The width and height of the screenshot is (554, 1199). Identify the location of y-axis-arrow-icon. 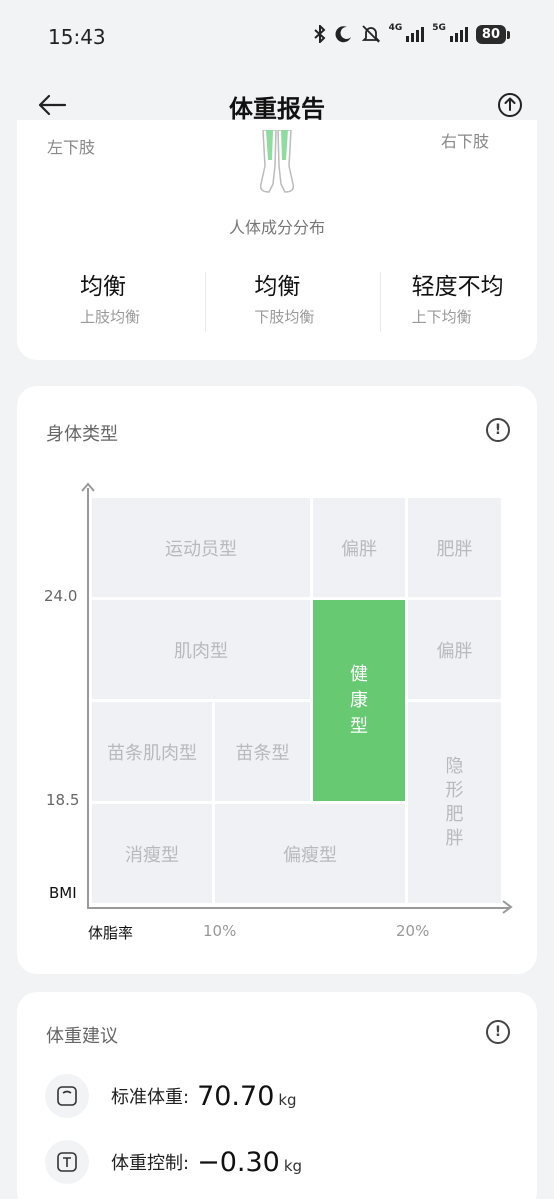
(88, 487).